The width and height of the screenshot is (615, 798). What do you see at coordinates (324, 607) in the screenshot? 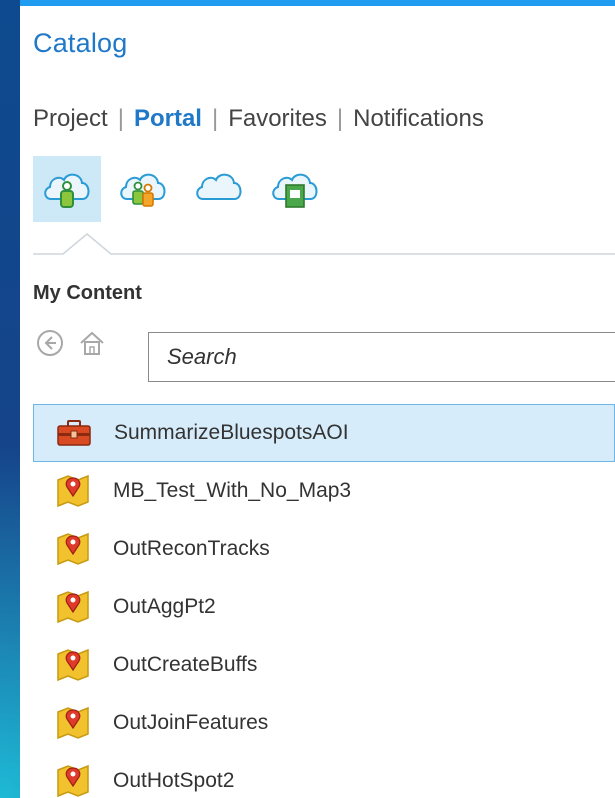
I see `list-item: OutAggPt2` at bounding box center [324, 607].